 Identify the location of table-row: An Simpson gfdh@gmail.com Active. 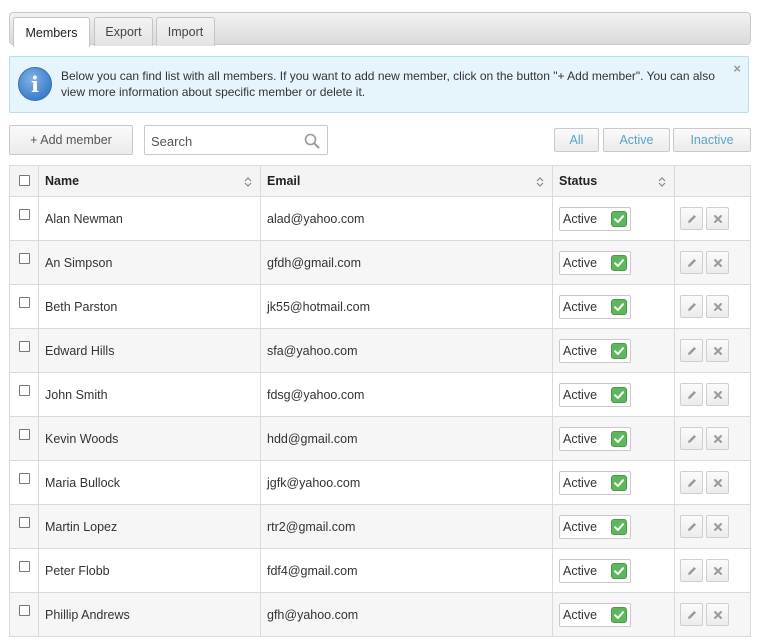
(380, 263).